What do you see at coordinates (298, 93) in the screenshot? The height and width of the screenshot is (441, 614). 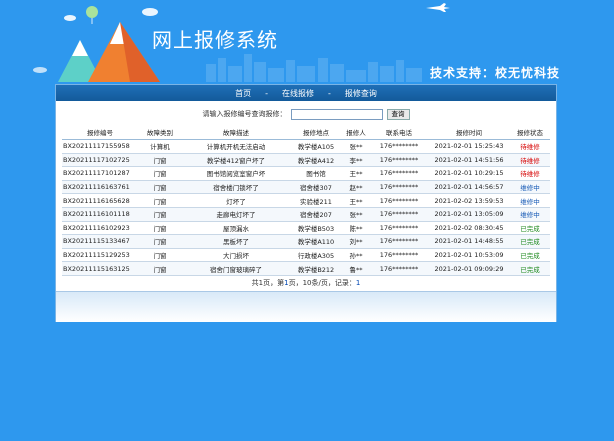 I see `nav-online-repair: 在线报修` at bounding box center [298, 93].